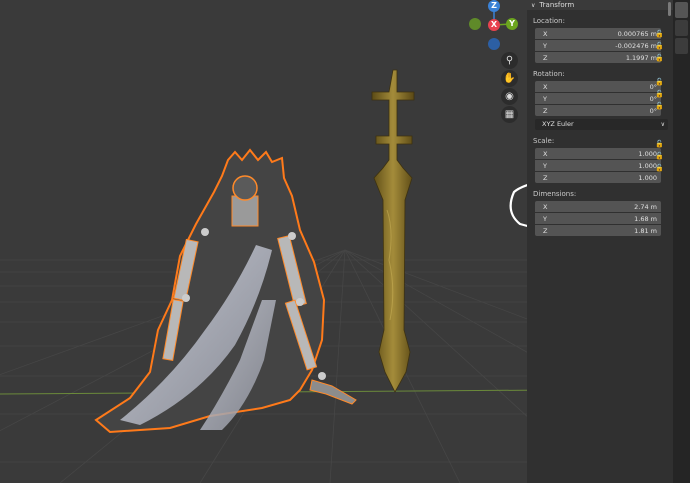  What do you see at coordinates (598, 45) in the screenshot?
I see `location-y-field: Y -0.002476 m` at bounding box center [598, 45].